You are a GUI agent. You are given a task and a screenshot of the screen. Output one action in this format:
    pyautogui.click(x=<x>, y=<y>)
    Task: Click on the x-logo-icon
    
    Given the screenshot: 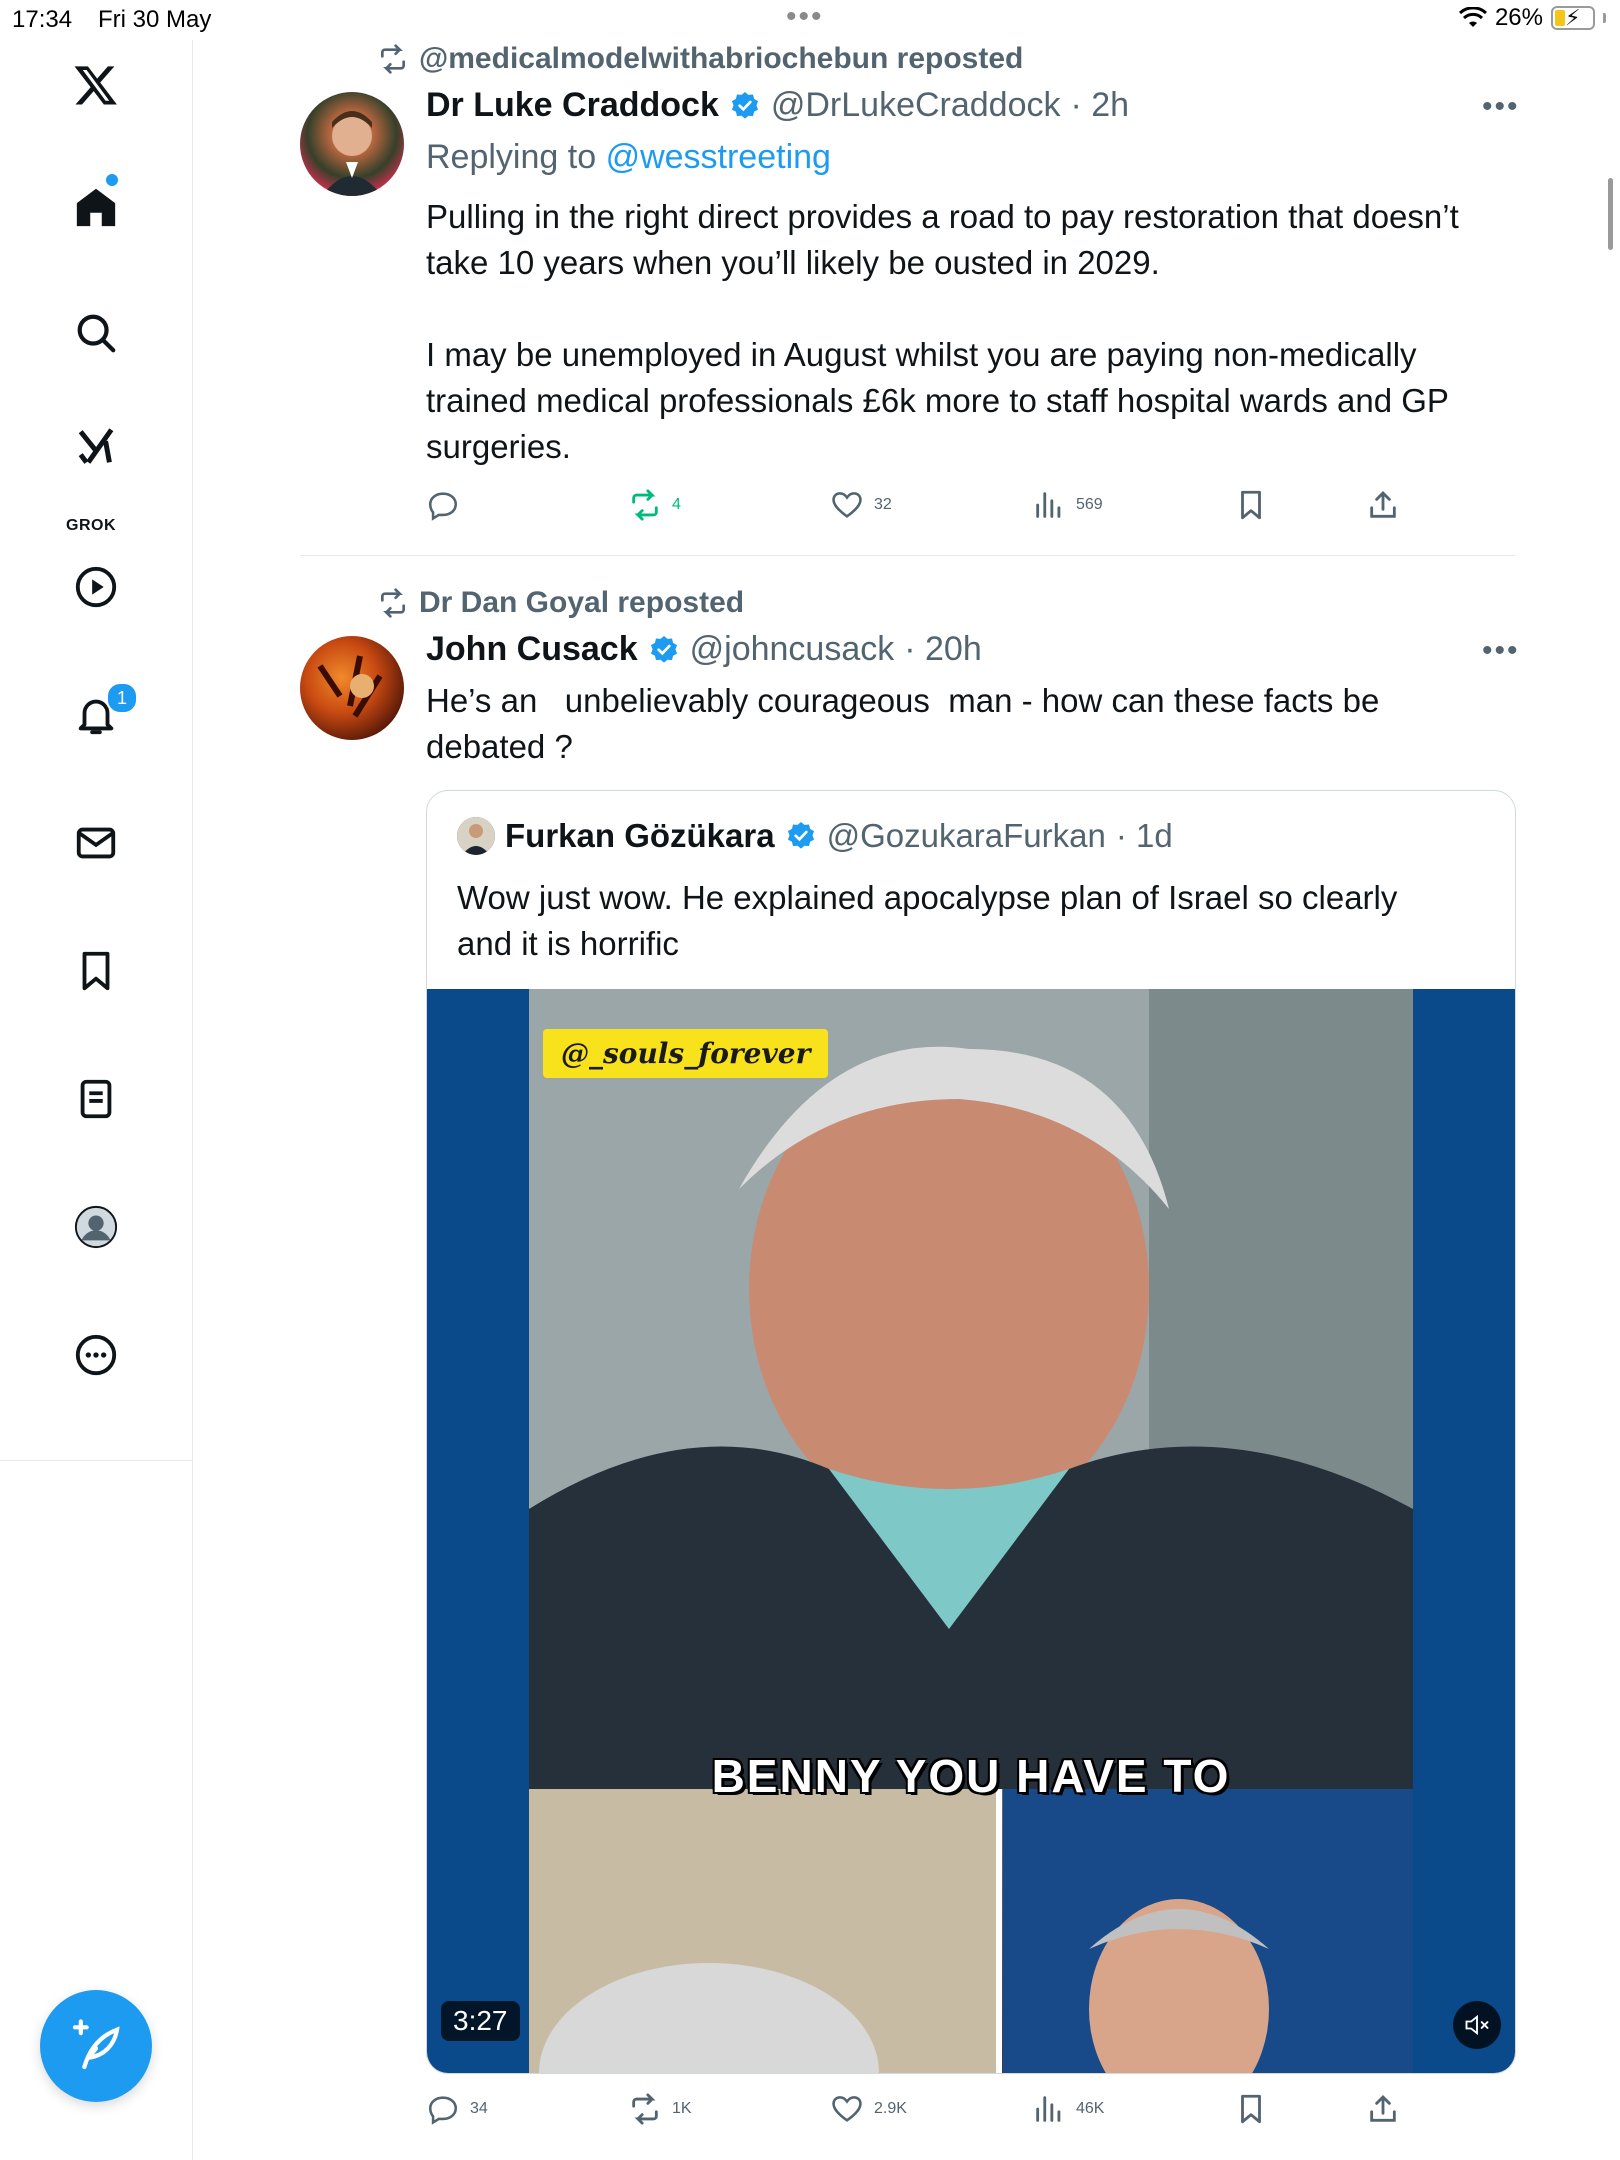 What is the action you would take?
    pyautogui.click(x=96, y=85)
    